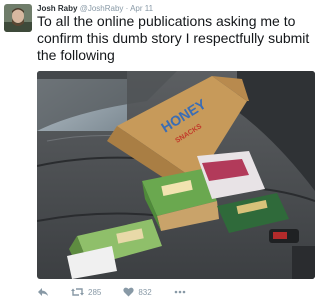 The image size is (320, 302). I want to click on reply-icon, so click(43, 292).